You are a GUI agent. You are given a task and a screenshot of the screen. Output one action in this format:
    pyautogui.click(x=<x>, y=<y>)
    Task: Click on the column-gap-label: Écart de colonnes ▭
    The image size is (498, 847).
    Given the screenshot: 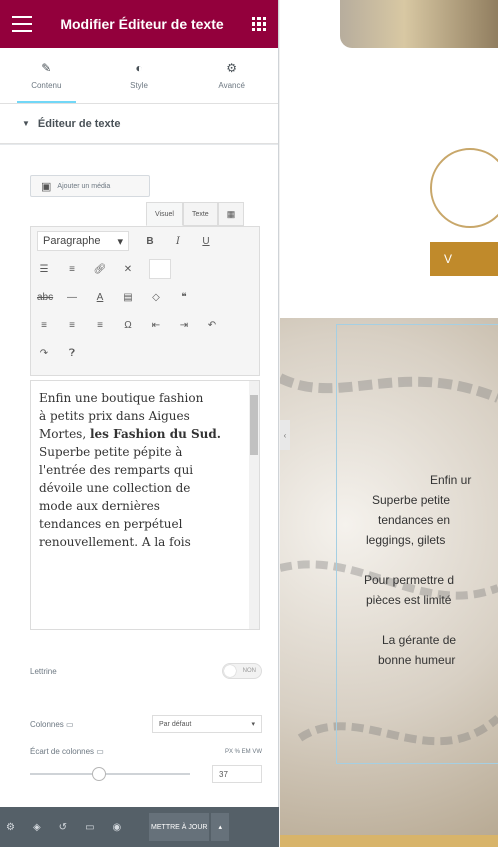 What is the action you would take?
    pyautogui.click(x=67, y=751)
    